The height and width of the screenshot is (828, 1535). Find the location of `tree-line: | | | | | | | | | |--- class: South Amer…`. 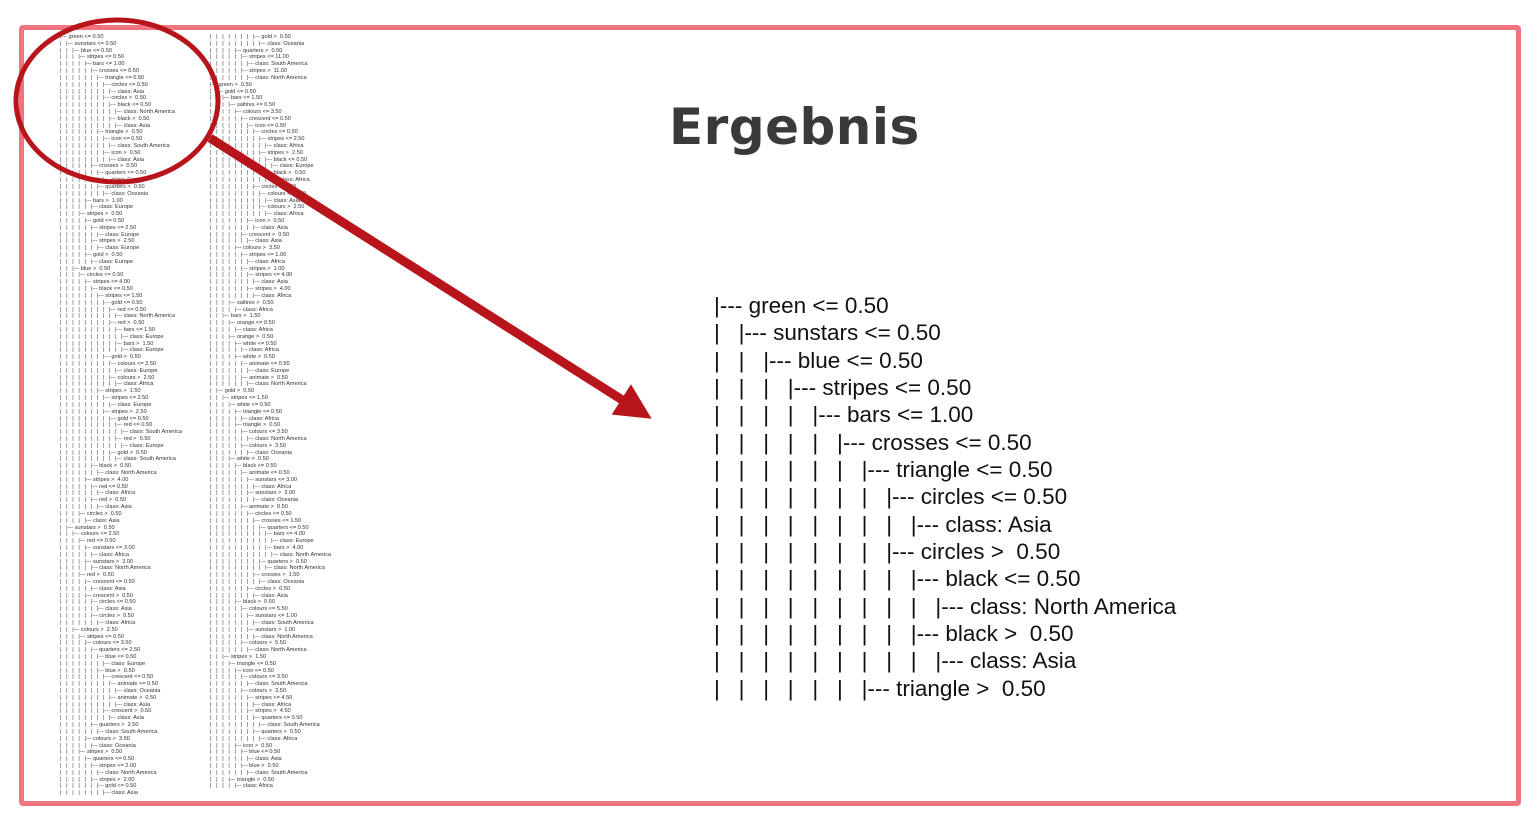

tree-line: | | | | | | | | | |--- class: South Amer… is located at coordinates (118, 459).